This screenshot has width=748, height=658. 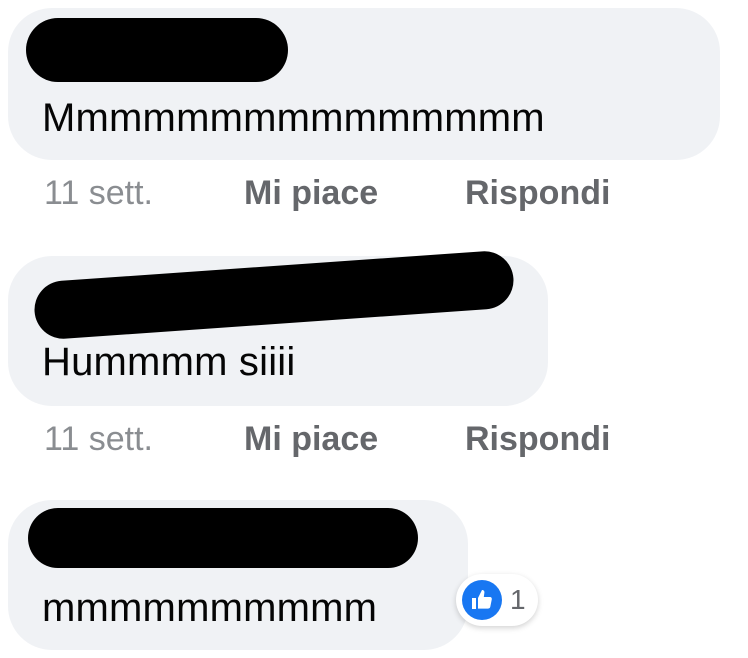 What do you see at coordinates (210, 608) in the screenshot?
I see `comment-text: mmmmmmmmmm` at bounding box center [210, 608].